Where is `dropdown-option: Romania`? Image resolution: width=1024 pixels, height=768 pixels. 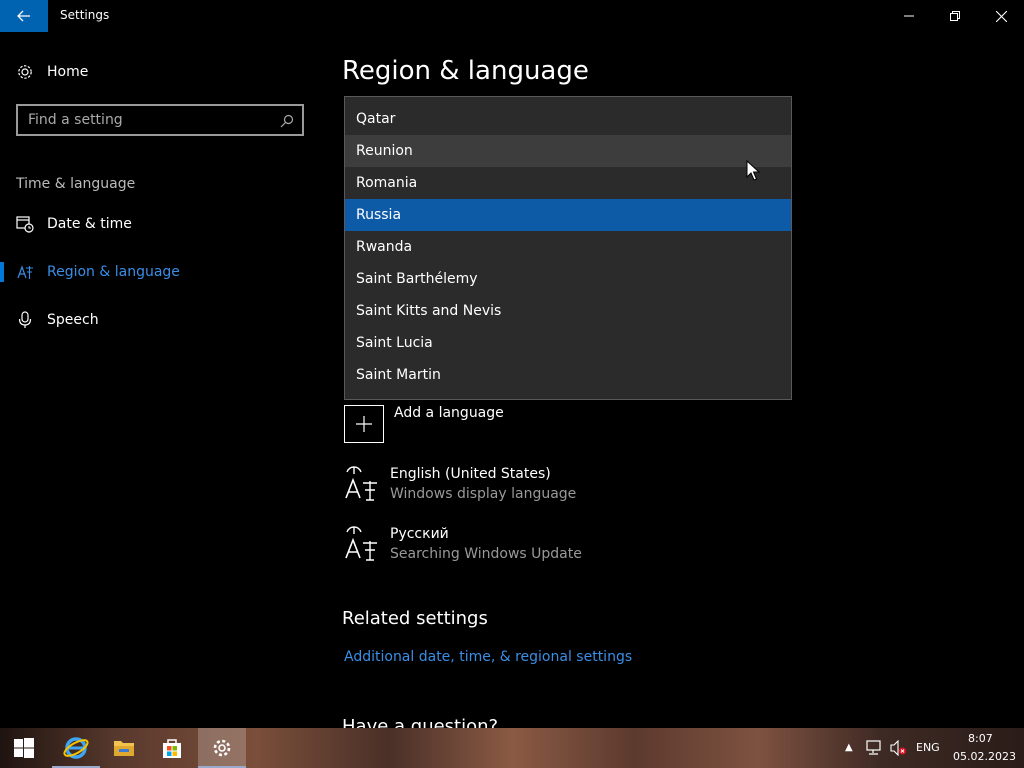
dropdown-option: Romania is located at coordinates (568, 183).